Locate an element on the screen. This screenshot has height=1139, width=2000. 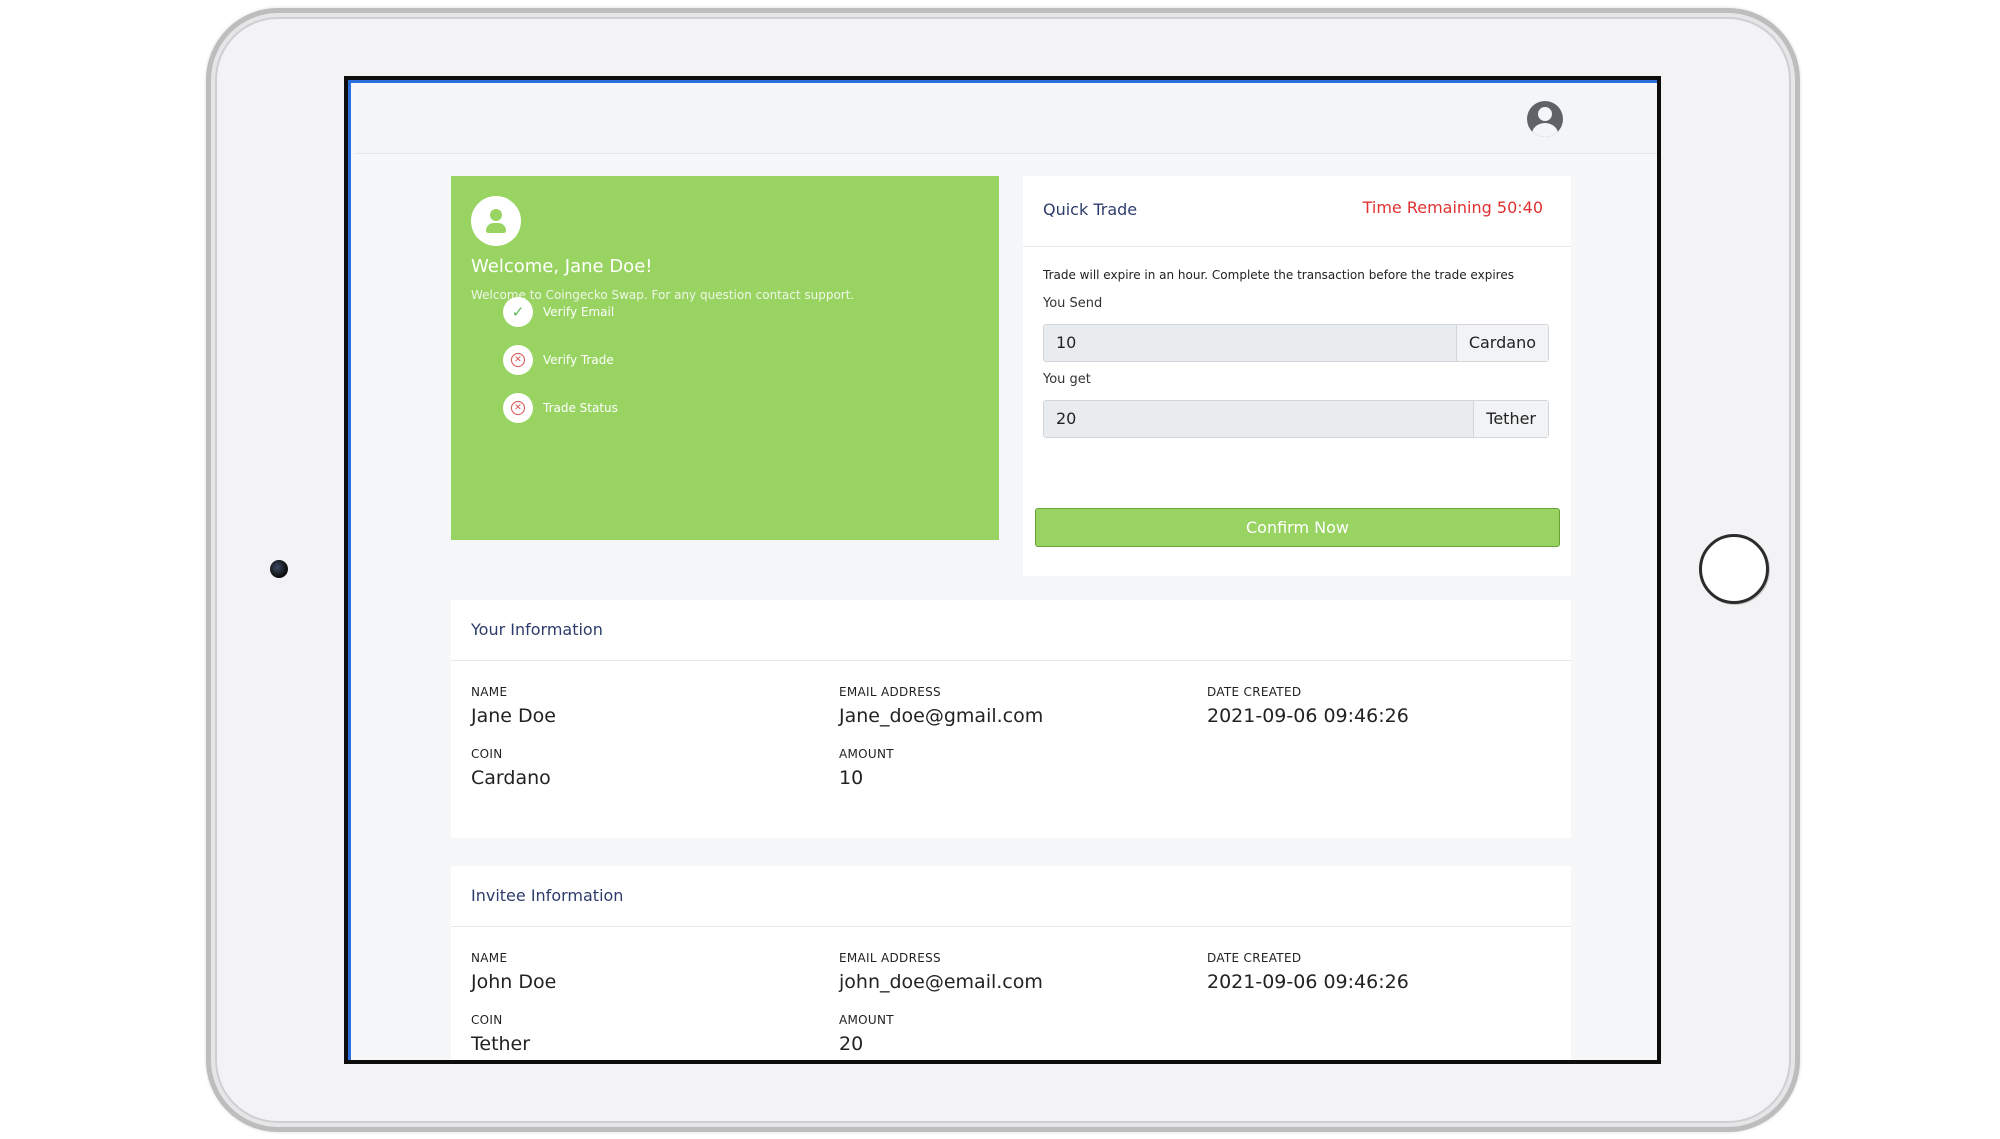
get-label: You get is located at coordinates (1067, 379).